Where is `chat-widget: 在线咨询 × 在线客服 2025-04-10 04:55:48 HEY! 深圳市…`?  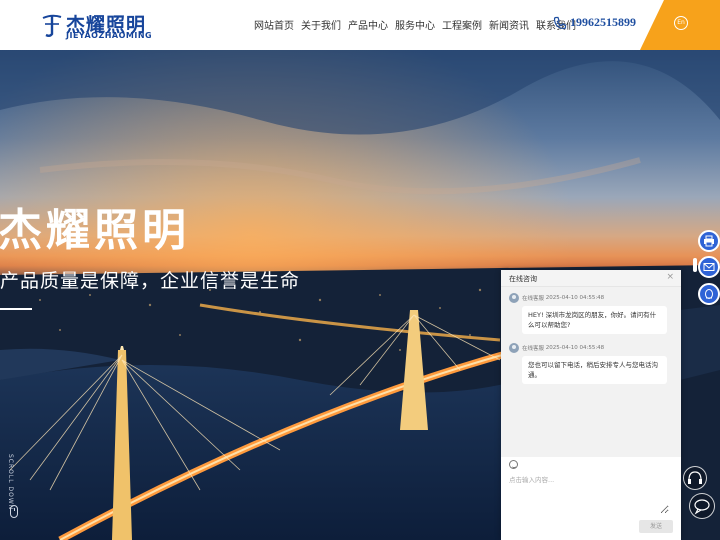 chat-widget: 在线咨询 × 在线客服 2025-04-10 04:55:48 HEY! 深圳市… is located at coordinates (591, 405).